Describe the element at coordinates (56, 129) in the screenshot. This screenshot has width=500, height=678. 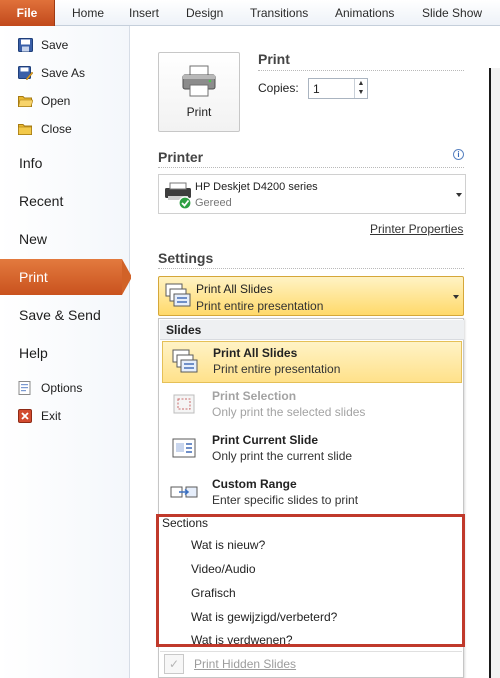
I see `nav-close-label: Close` at that location.